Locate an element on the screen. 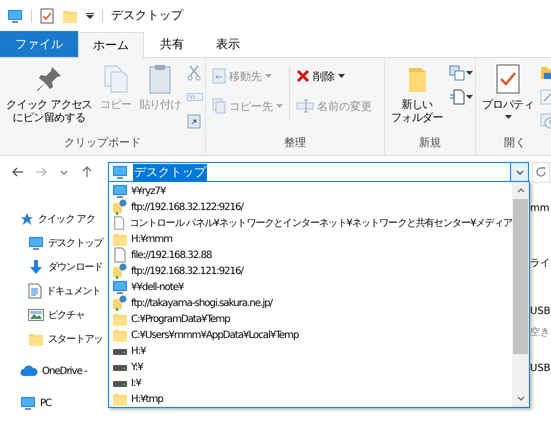 The height and width of the screenshot is (421, 551). content-text: 空き is located at coordinates (540, 332).